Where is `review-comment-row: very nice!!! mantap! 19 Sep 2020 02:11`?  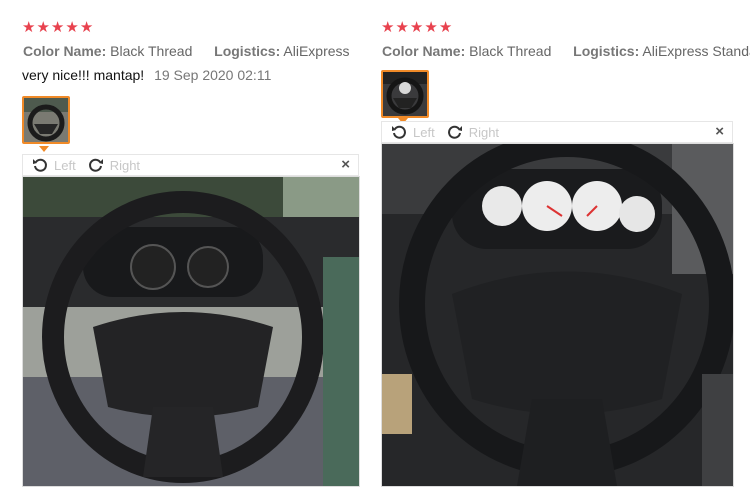
review-comment-row: very nice!!! mantap! 19 Sep 2020 02:11 is located at coordinates (146, 75).